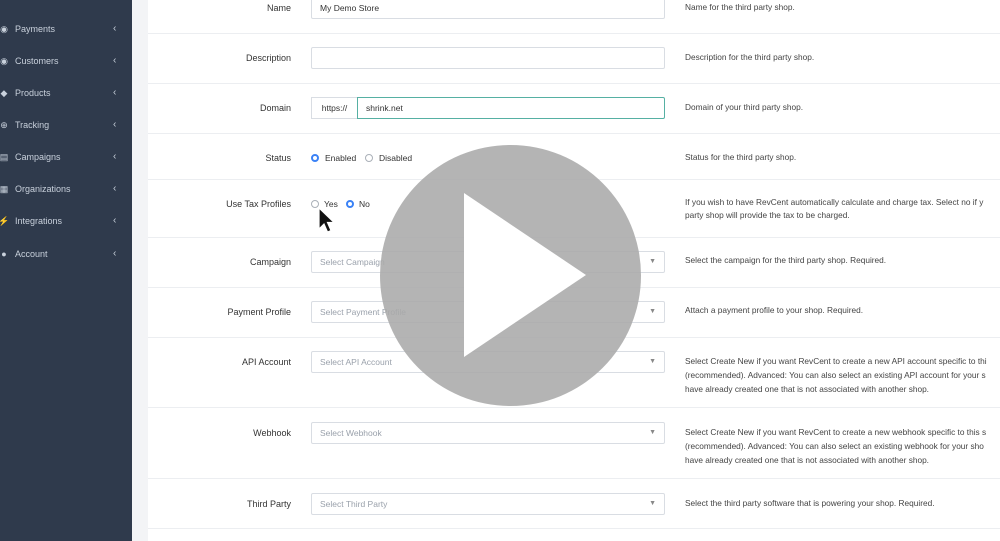  What do you see at coordinates (66, 61) in the screenshot?
I see `sidebar-item-customers: ◉ Customers ‹` at bounding box center [66, 61].